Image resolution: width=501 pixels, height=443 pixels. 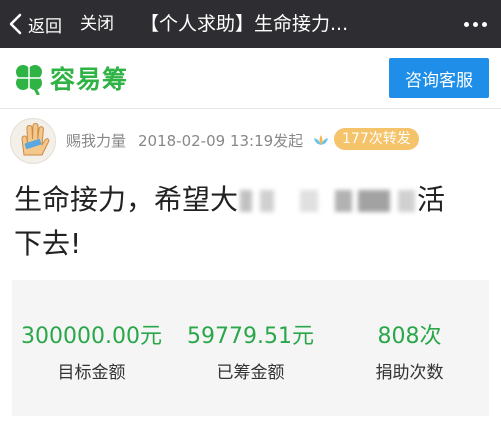 What do you see at coordinates (376, 139) in the screenshot?
I see `share-count-badge: 177次转发` at bounding box center [376, 139].